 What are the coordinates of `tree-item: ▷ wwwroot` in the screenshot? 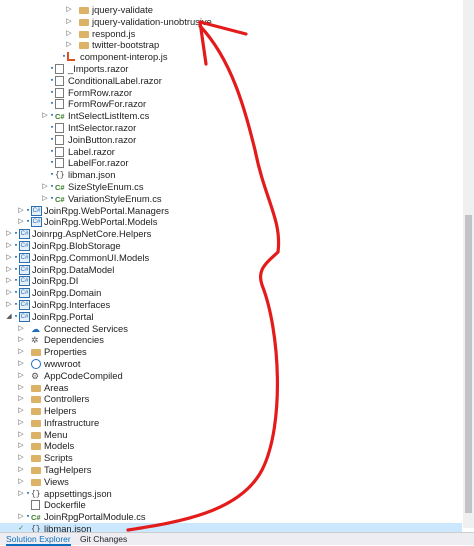 It's located at (231, 364).